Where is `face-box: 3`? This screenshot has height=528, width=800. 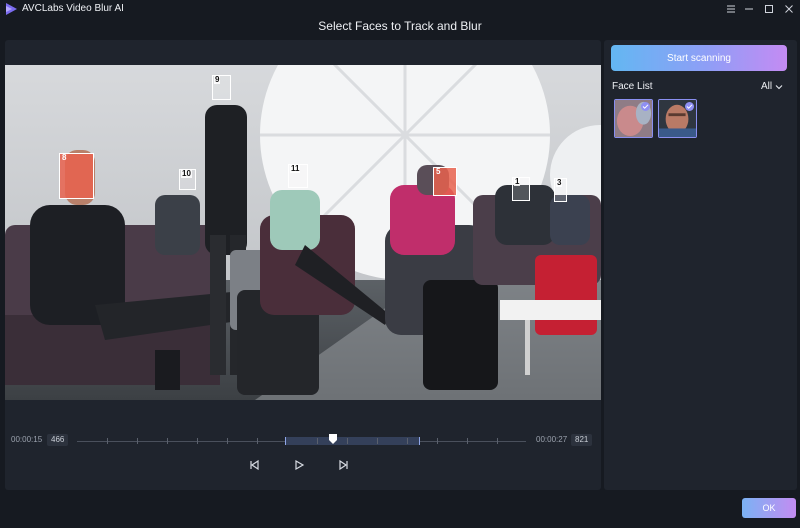 face-box: 3 is located at coordinates (560, 190).